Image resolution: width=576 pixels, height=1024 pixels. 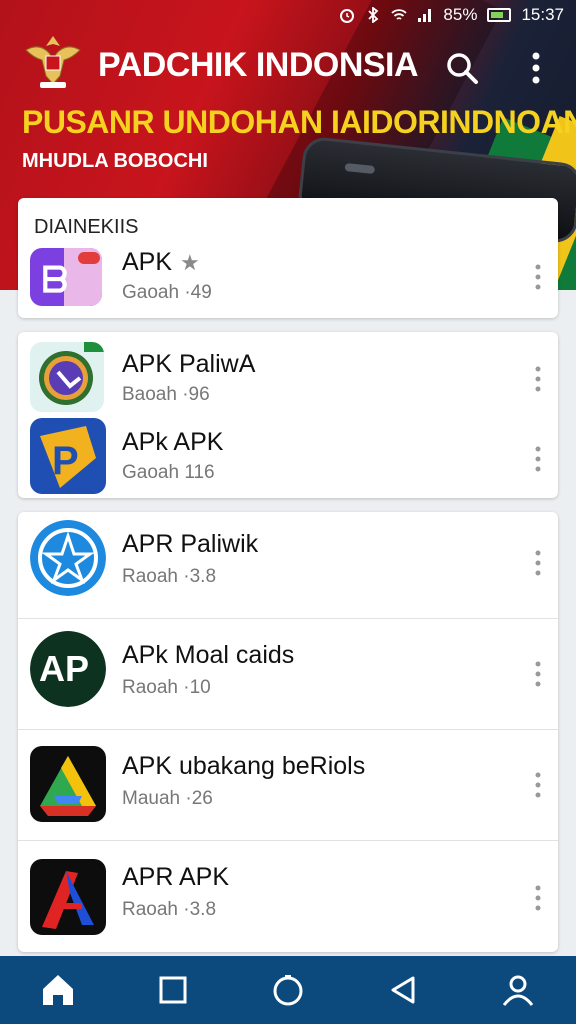 I want to click on app-subtitle: Mauah ·26, so click(x=167, y=798).